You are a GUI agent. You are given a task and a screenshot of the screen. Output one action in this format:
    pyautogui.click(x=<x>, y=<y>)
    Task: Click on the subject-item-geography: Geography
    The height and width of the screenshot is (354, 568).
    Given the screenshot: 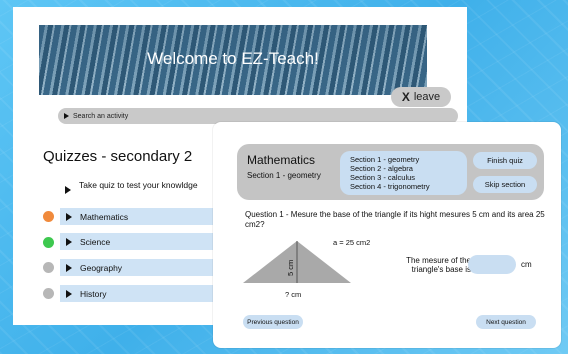 What is the action you would take?
    pyautogui.click(x=145, y=267)
    